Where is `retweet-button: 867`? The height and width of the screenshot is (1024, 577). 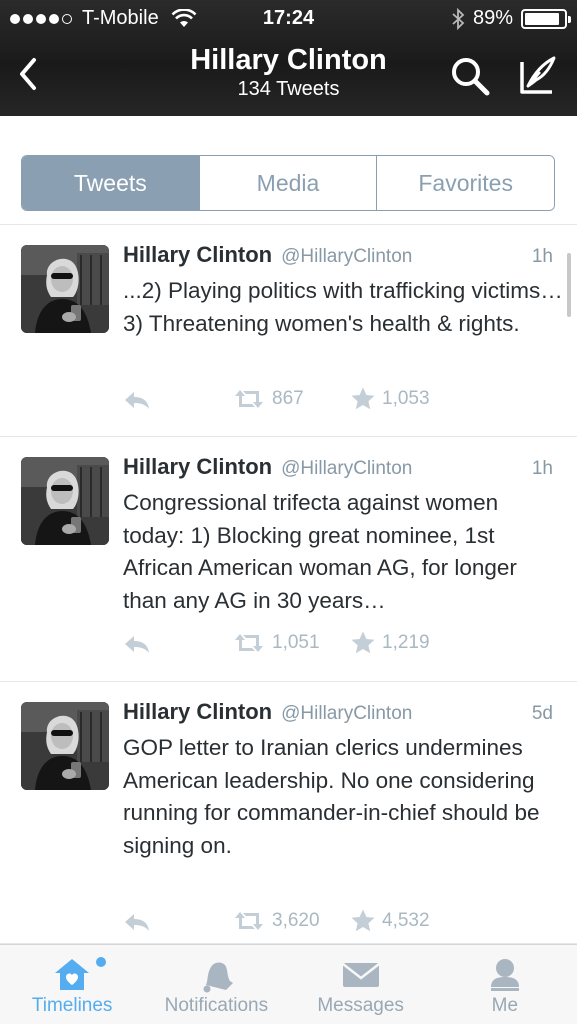 retweet-button: 867 is located at coordinates (268, 399).